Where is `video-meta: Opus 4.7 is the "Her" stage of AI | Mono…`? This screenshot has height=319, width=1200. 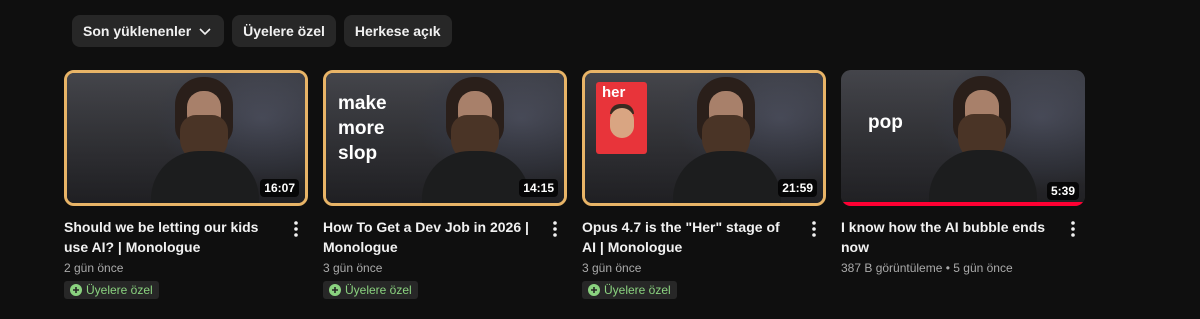 video-meta: Opus 4.7 is the "Her" stage of AI | Mono… is located at coordinates (704, 259).